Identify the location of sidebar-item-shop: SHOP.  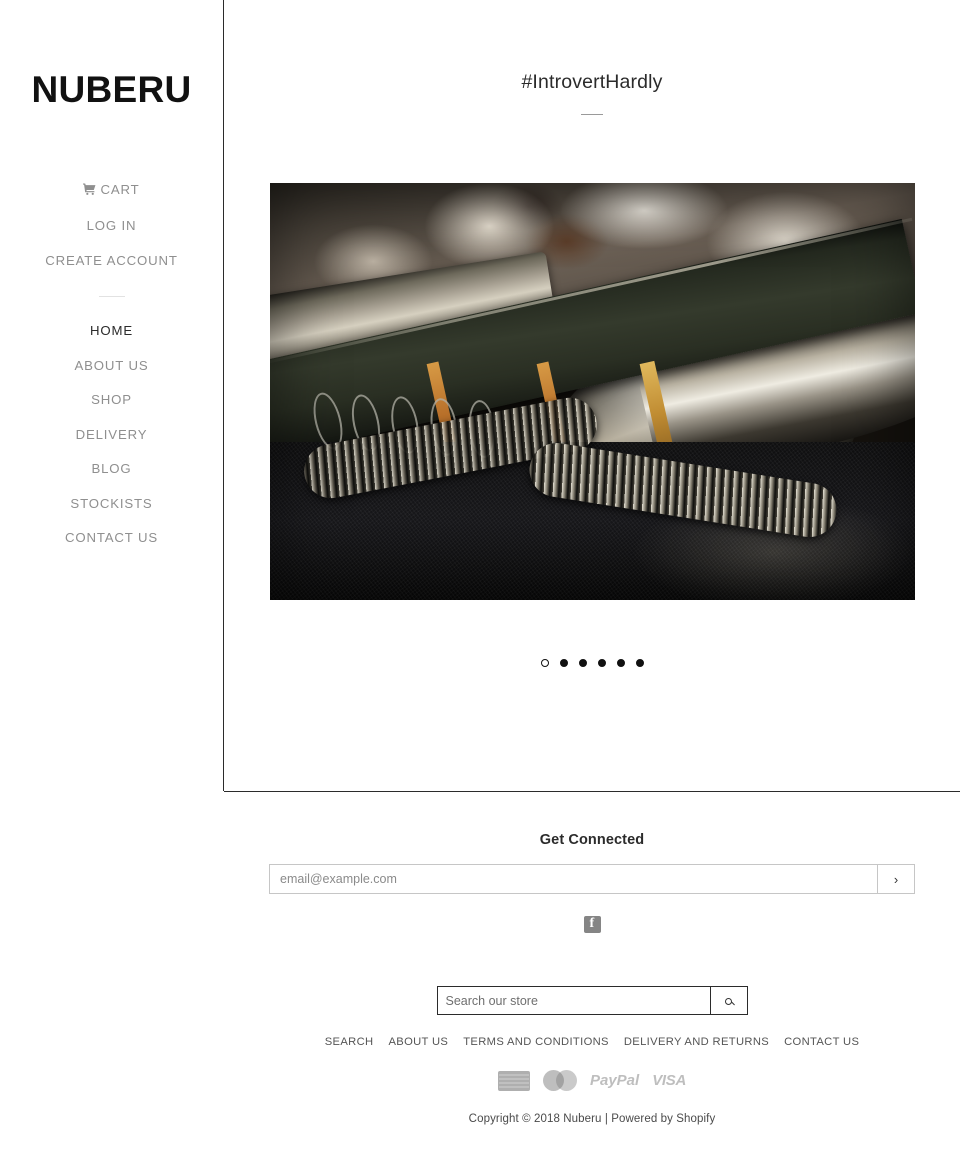
(111, 400).